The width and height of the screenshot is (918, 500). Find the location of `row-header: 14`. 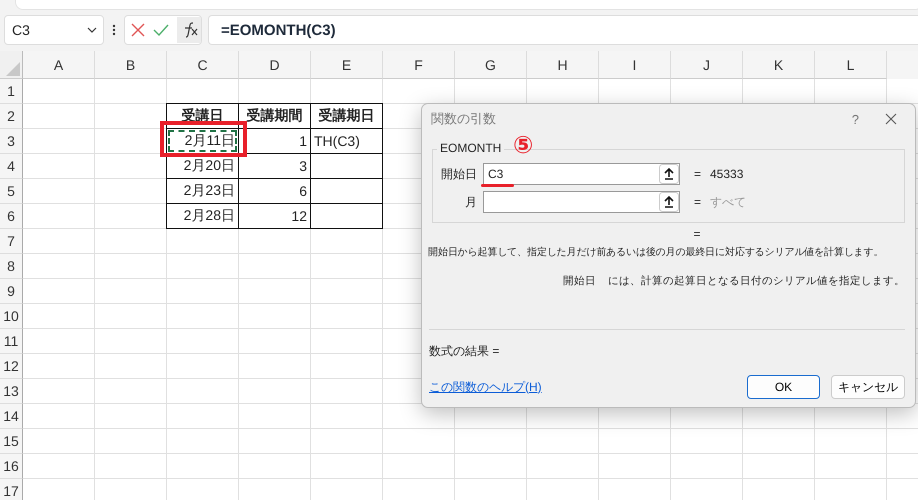

row-header: 14 is located at coordinates (11, 416).